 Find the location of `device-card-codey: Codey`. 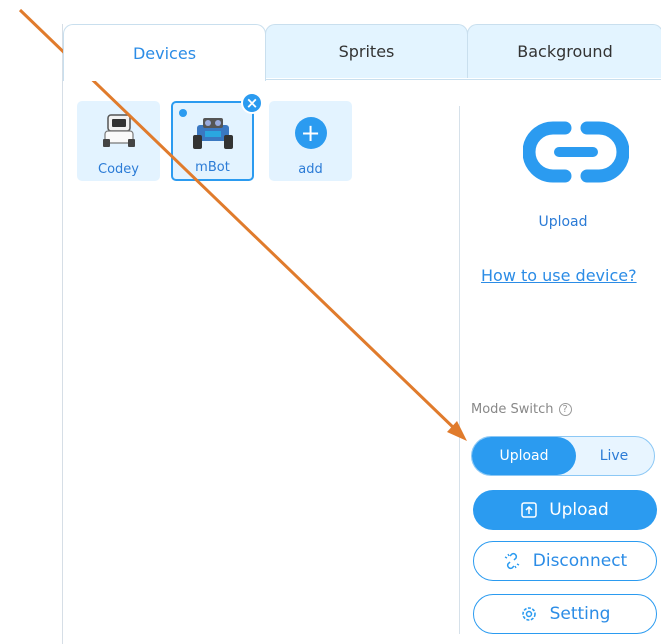

device-card-codey: Codey is located at coordinates (118, 141).